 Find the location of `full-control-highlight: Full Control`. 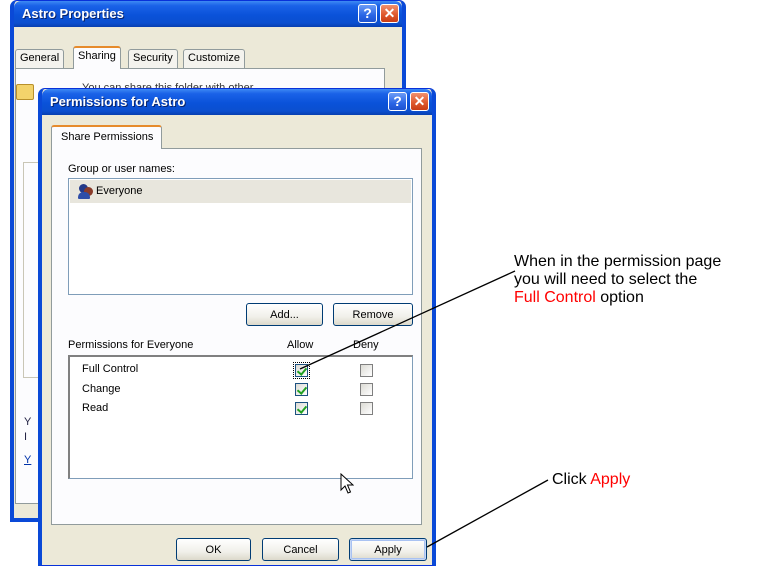

full-control-highlight: Full Control is located at coordinates (555, 297).